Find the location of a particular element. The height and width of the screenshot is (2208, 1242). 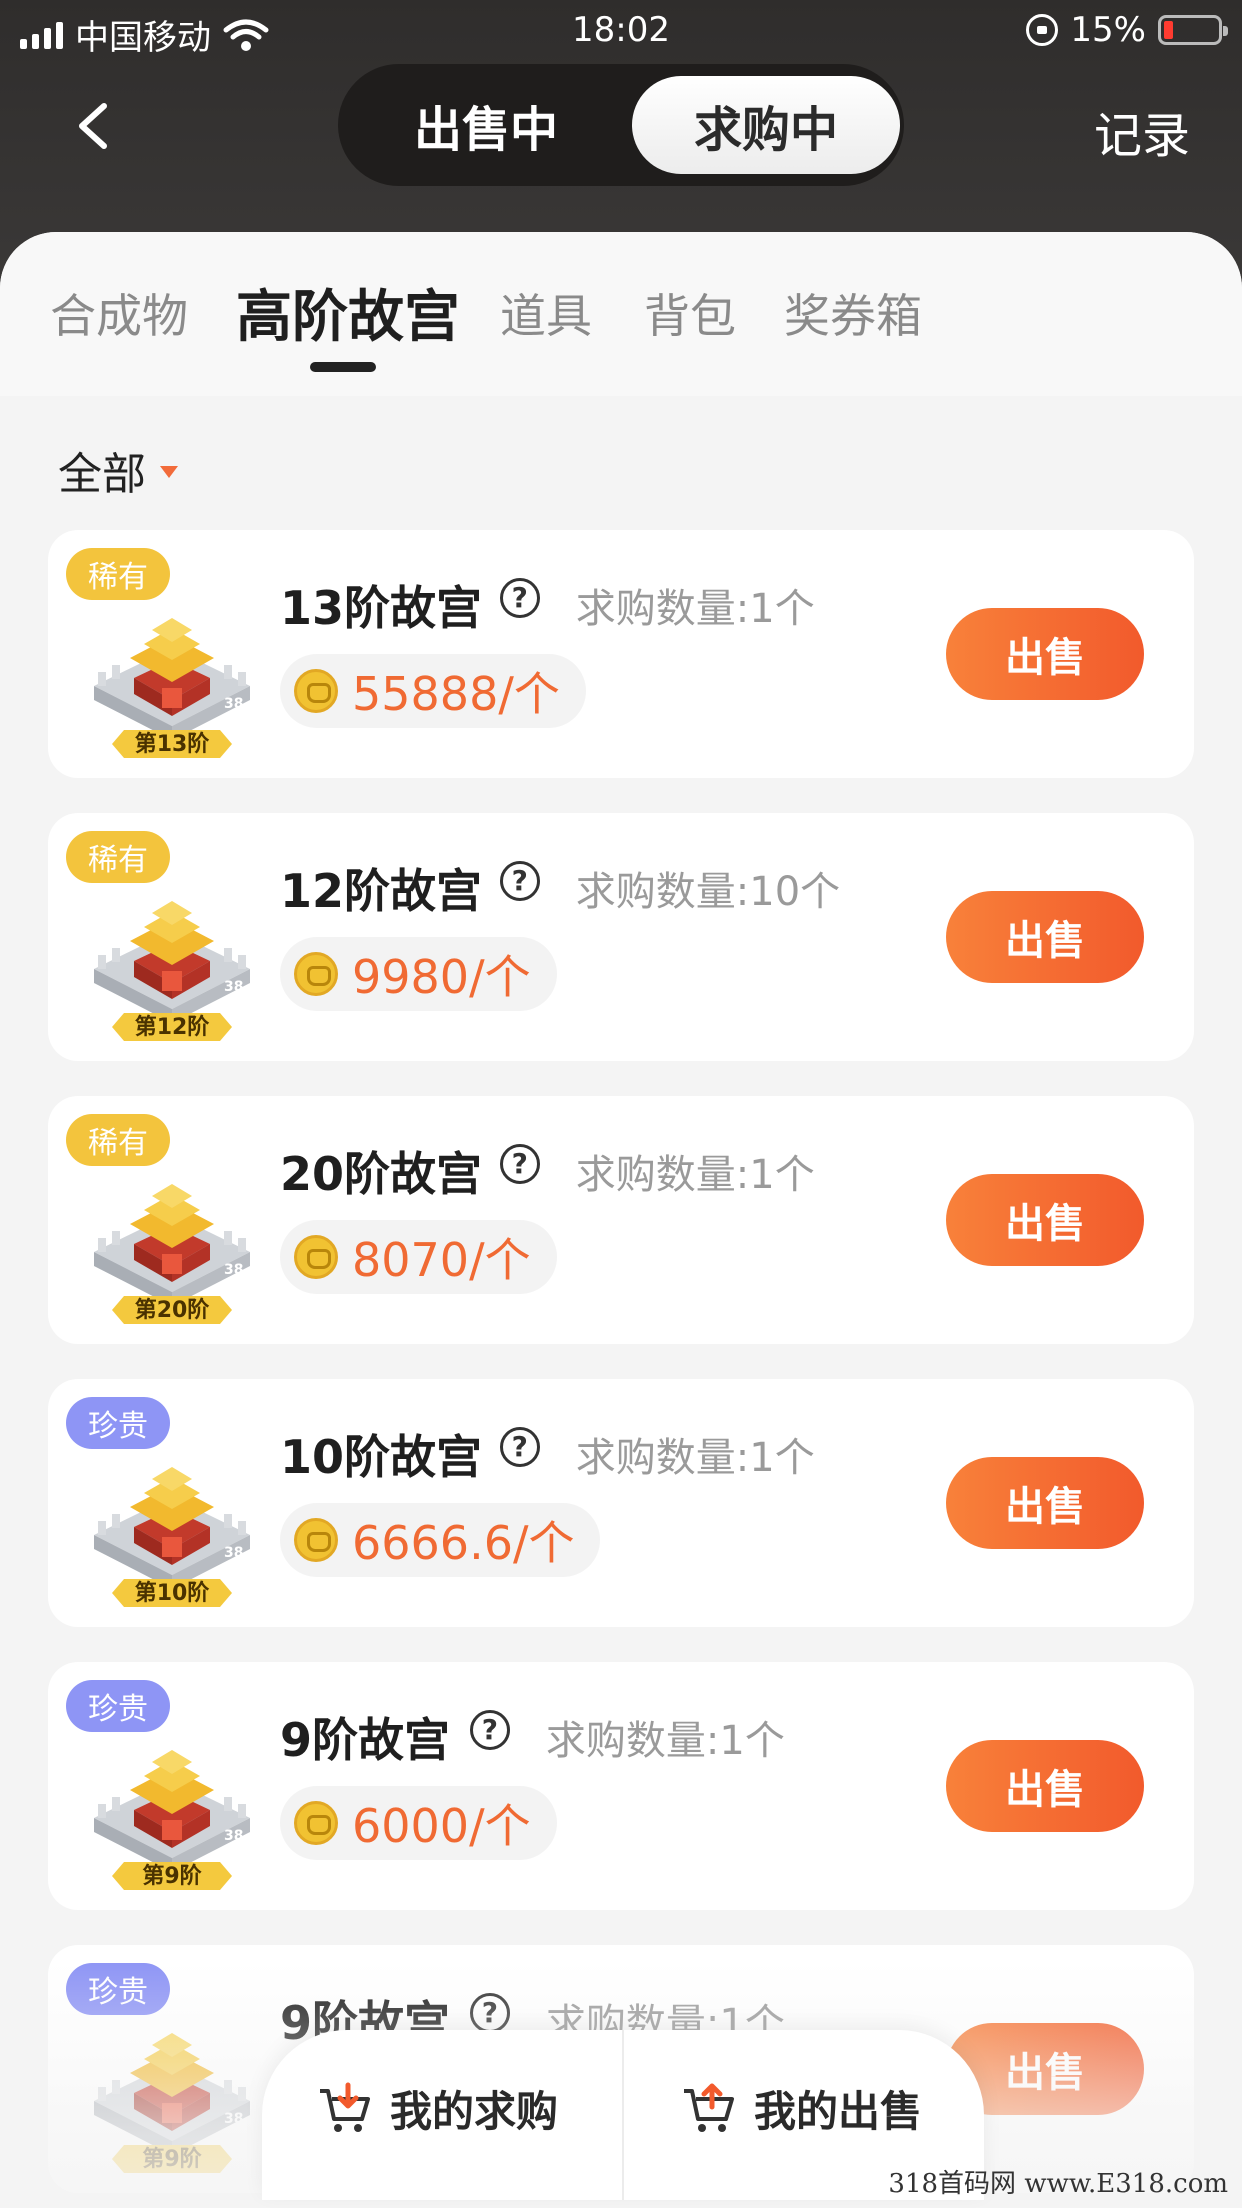

segment-selling: 出售中 is located at coordinates (486, 125).